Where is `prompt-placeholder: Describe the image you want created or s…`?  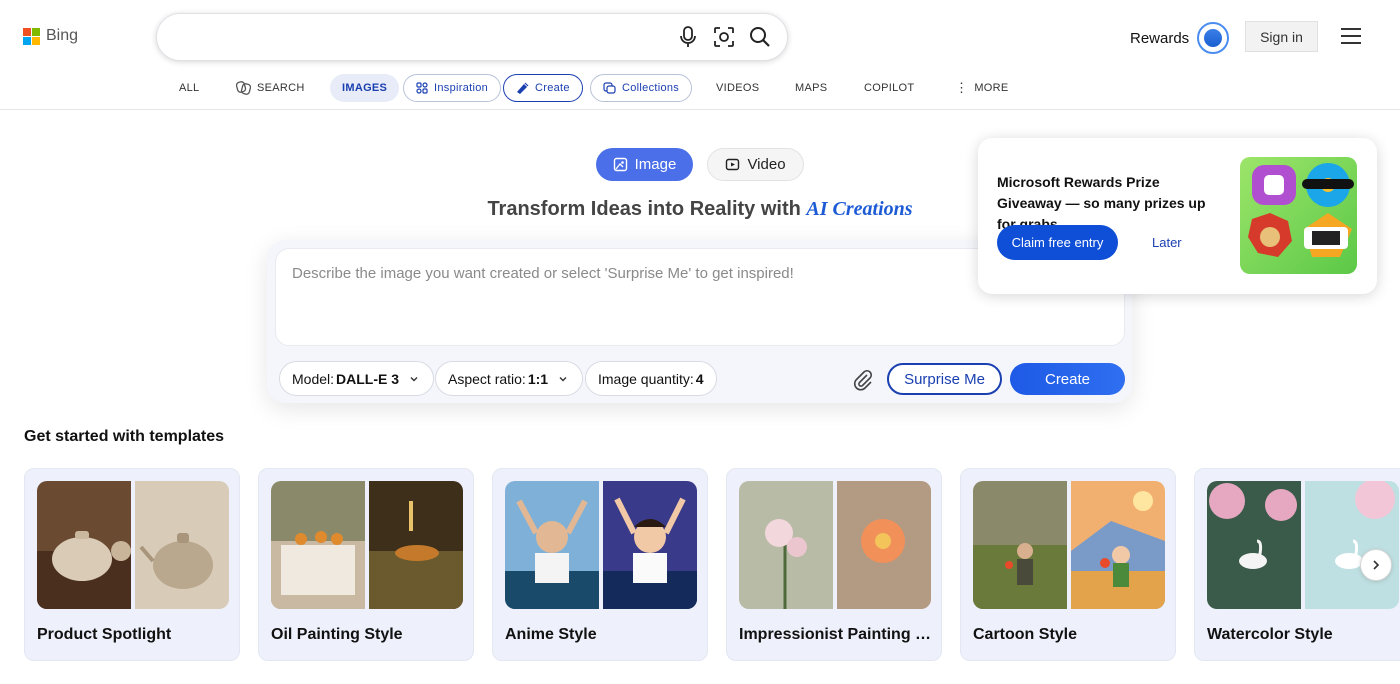
prompt-placeholder: Describe the image you want created or s… is located at coordinates (543, 273).